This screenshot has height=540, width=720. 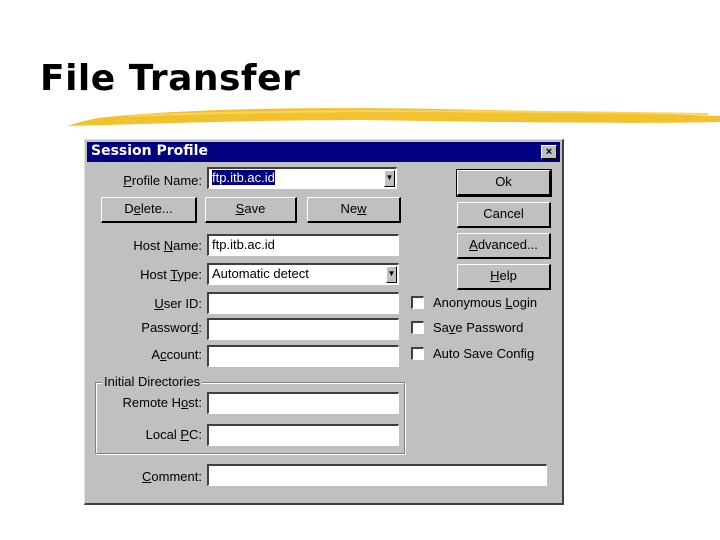 What do you see at coordinates (303, 356) in the screenshot?
I see `account-input` at bounding box center [303, 356].